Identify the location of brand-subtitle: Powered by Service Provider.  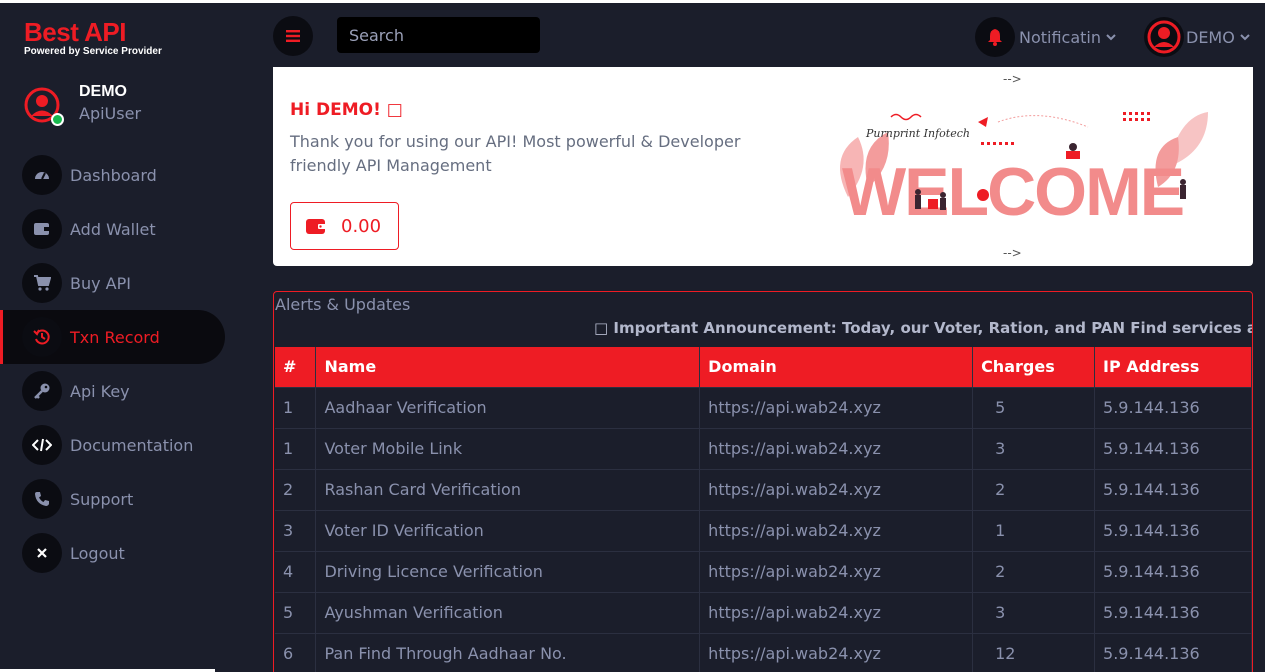
(93, 51).